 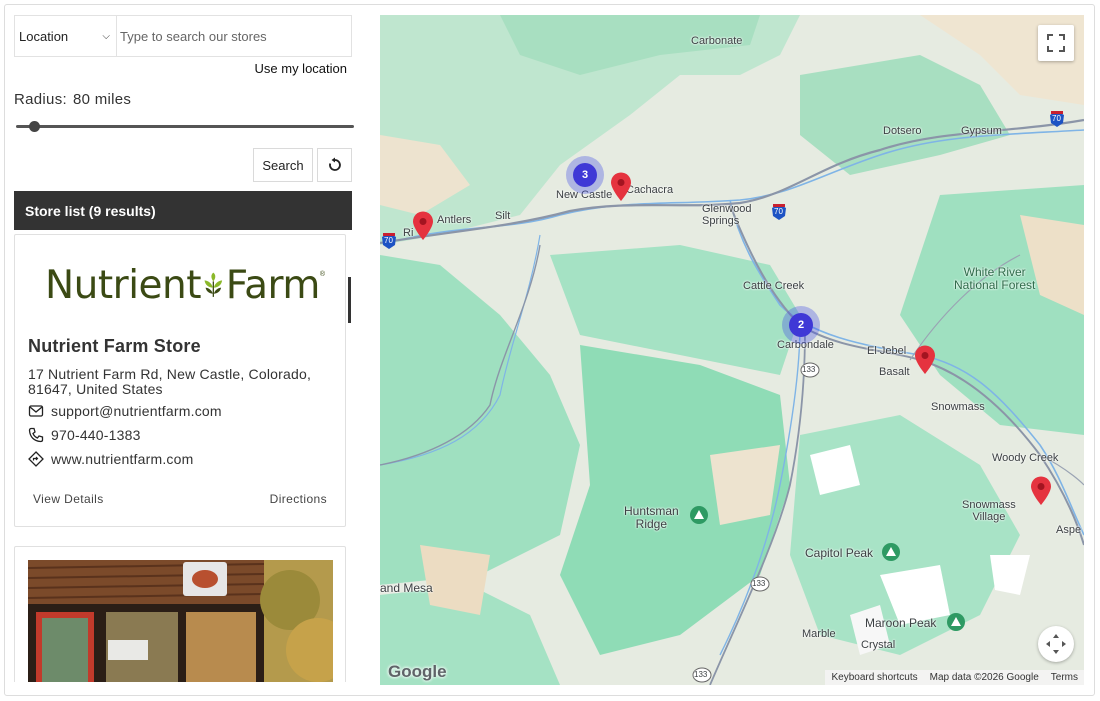 I want to click on cluster-count: 2, so click(x=801, y=325).